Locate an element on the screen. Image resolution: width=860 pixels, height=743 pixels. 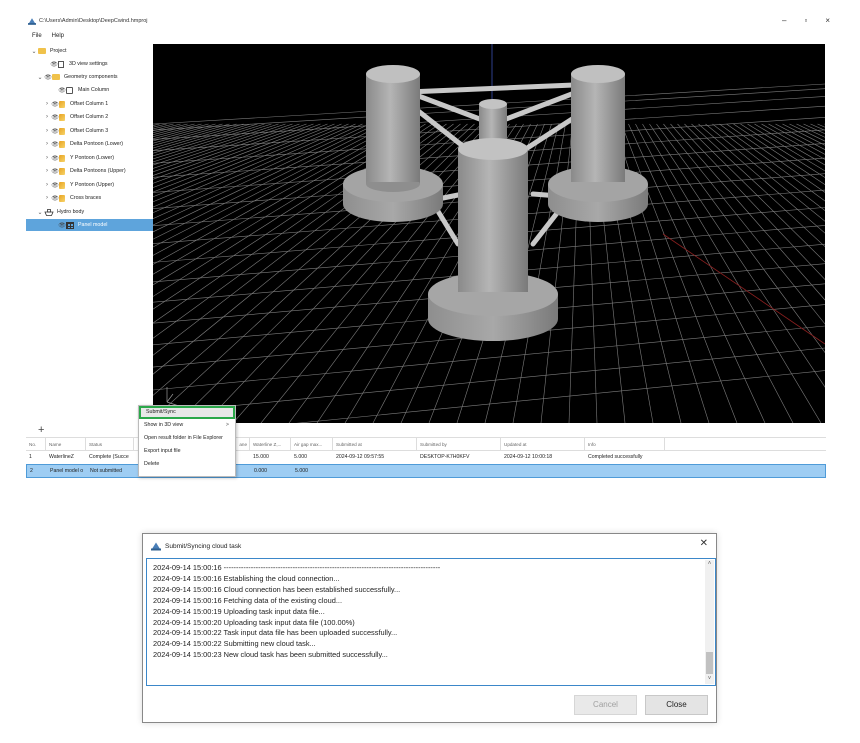
dialog-title: Submit/Syncing cloud task is located at coordinates (203, 546).